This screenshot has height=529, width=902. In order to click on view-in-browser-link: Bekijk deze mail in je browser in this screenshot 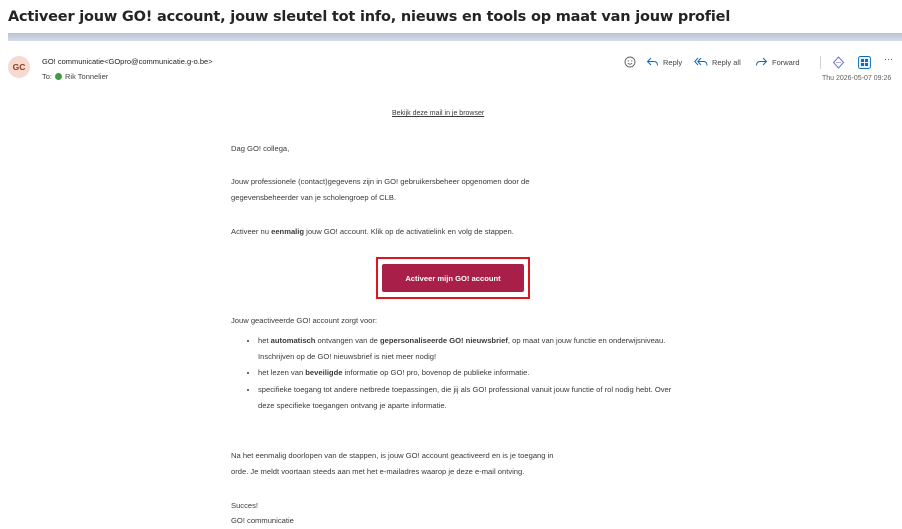, I will do `click(438, 113)`.